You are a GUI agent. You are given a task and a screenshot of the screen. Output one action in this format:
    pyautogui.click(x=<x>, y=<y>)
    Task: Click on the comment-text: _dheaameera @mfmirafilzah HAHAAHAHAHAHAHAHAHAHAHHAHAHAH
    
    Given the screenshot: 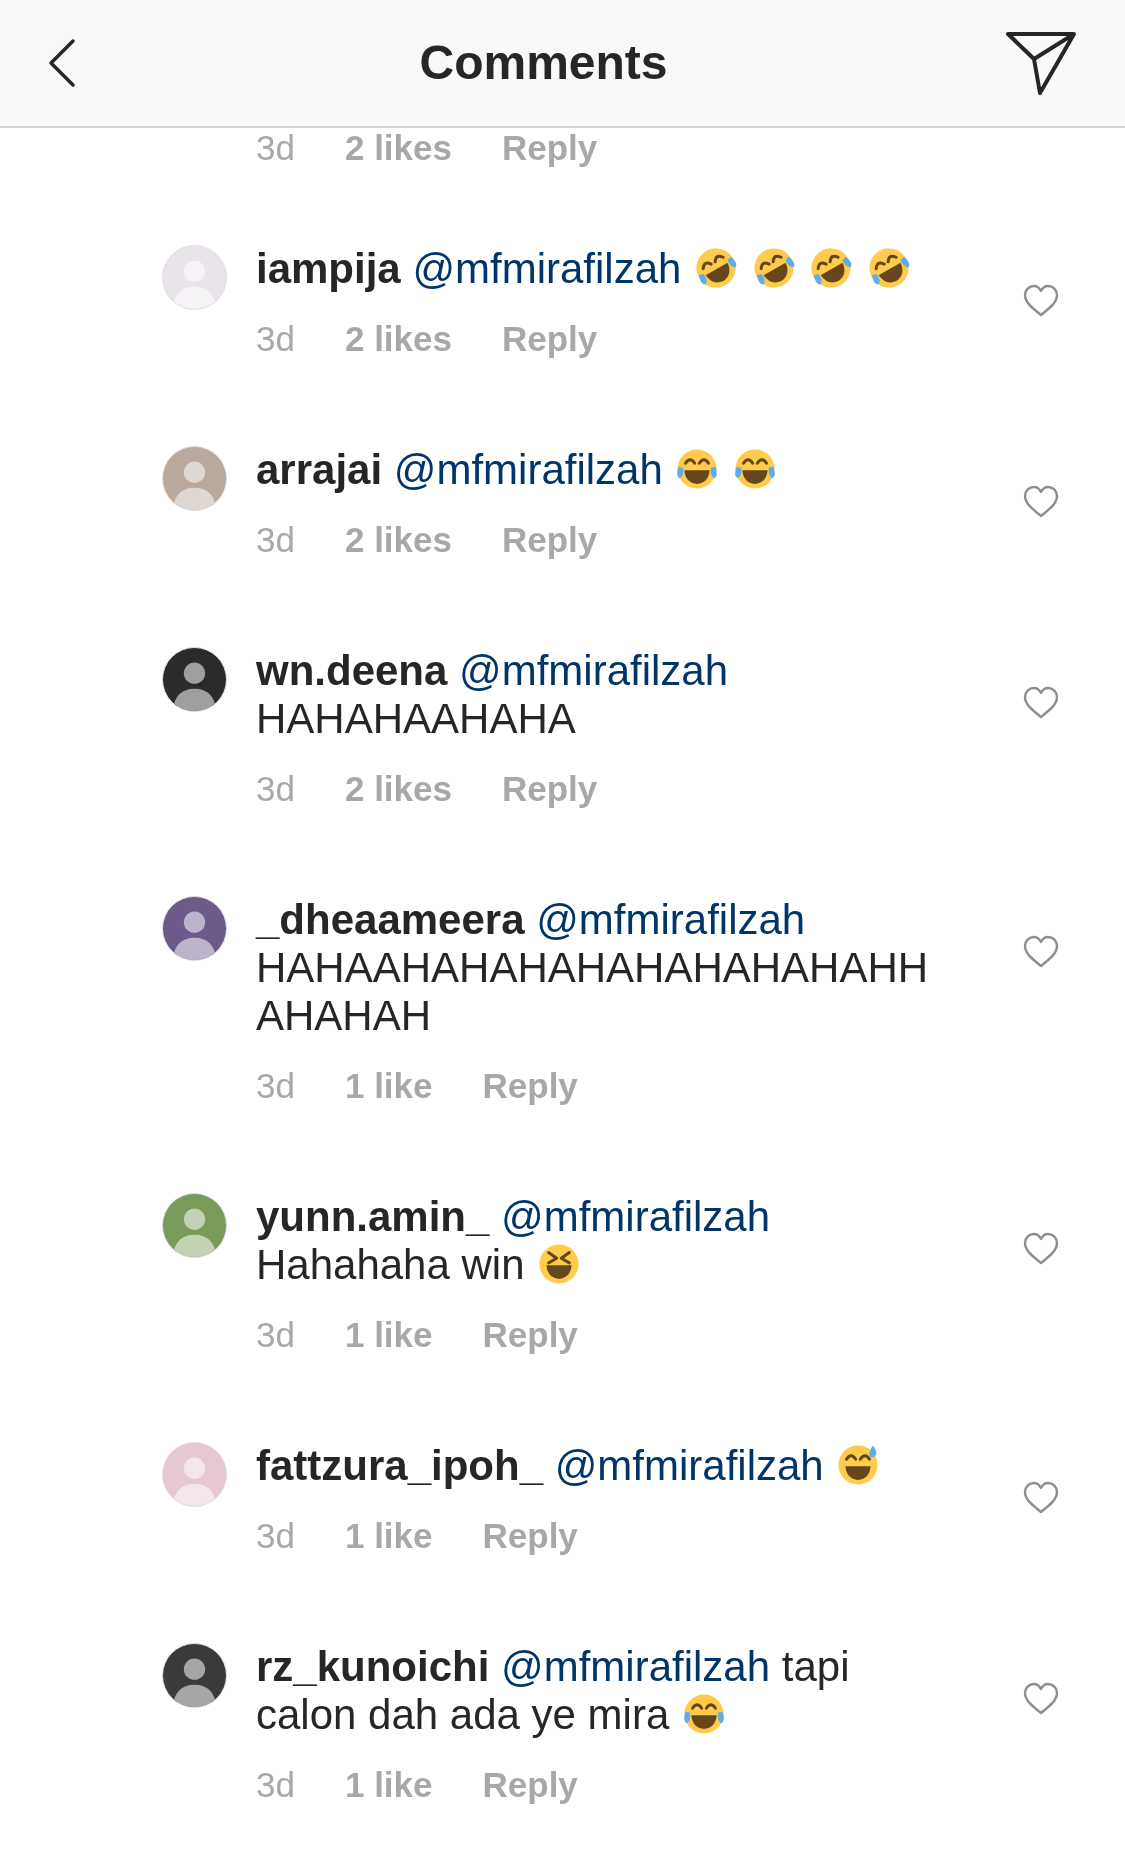 What is the action you would take?
    pyautogui.click(x=593, y=968)
    